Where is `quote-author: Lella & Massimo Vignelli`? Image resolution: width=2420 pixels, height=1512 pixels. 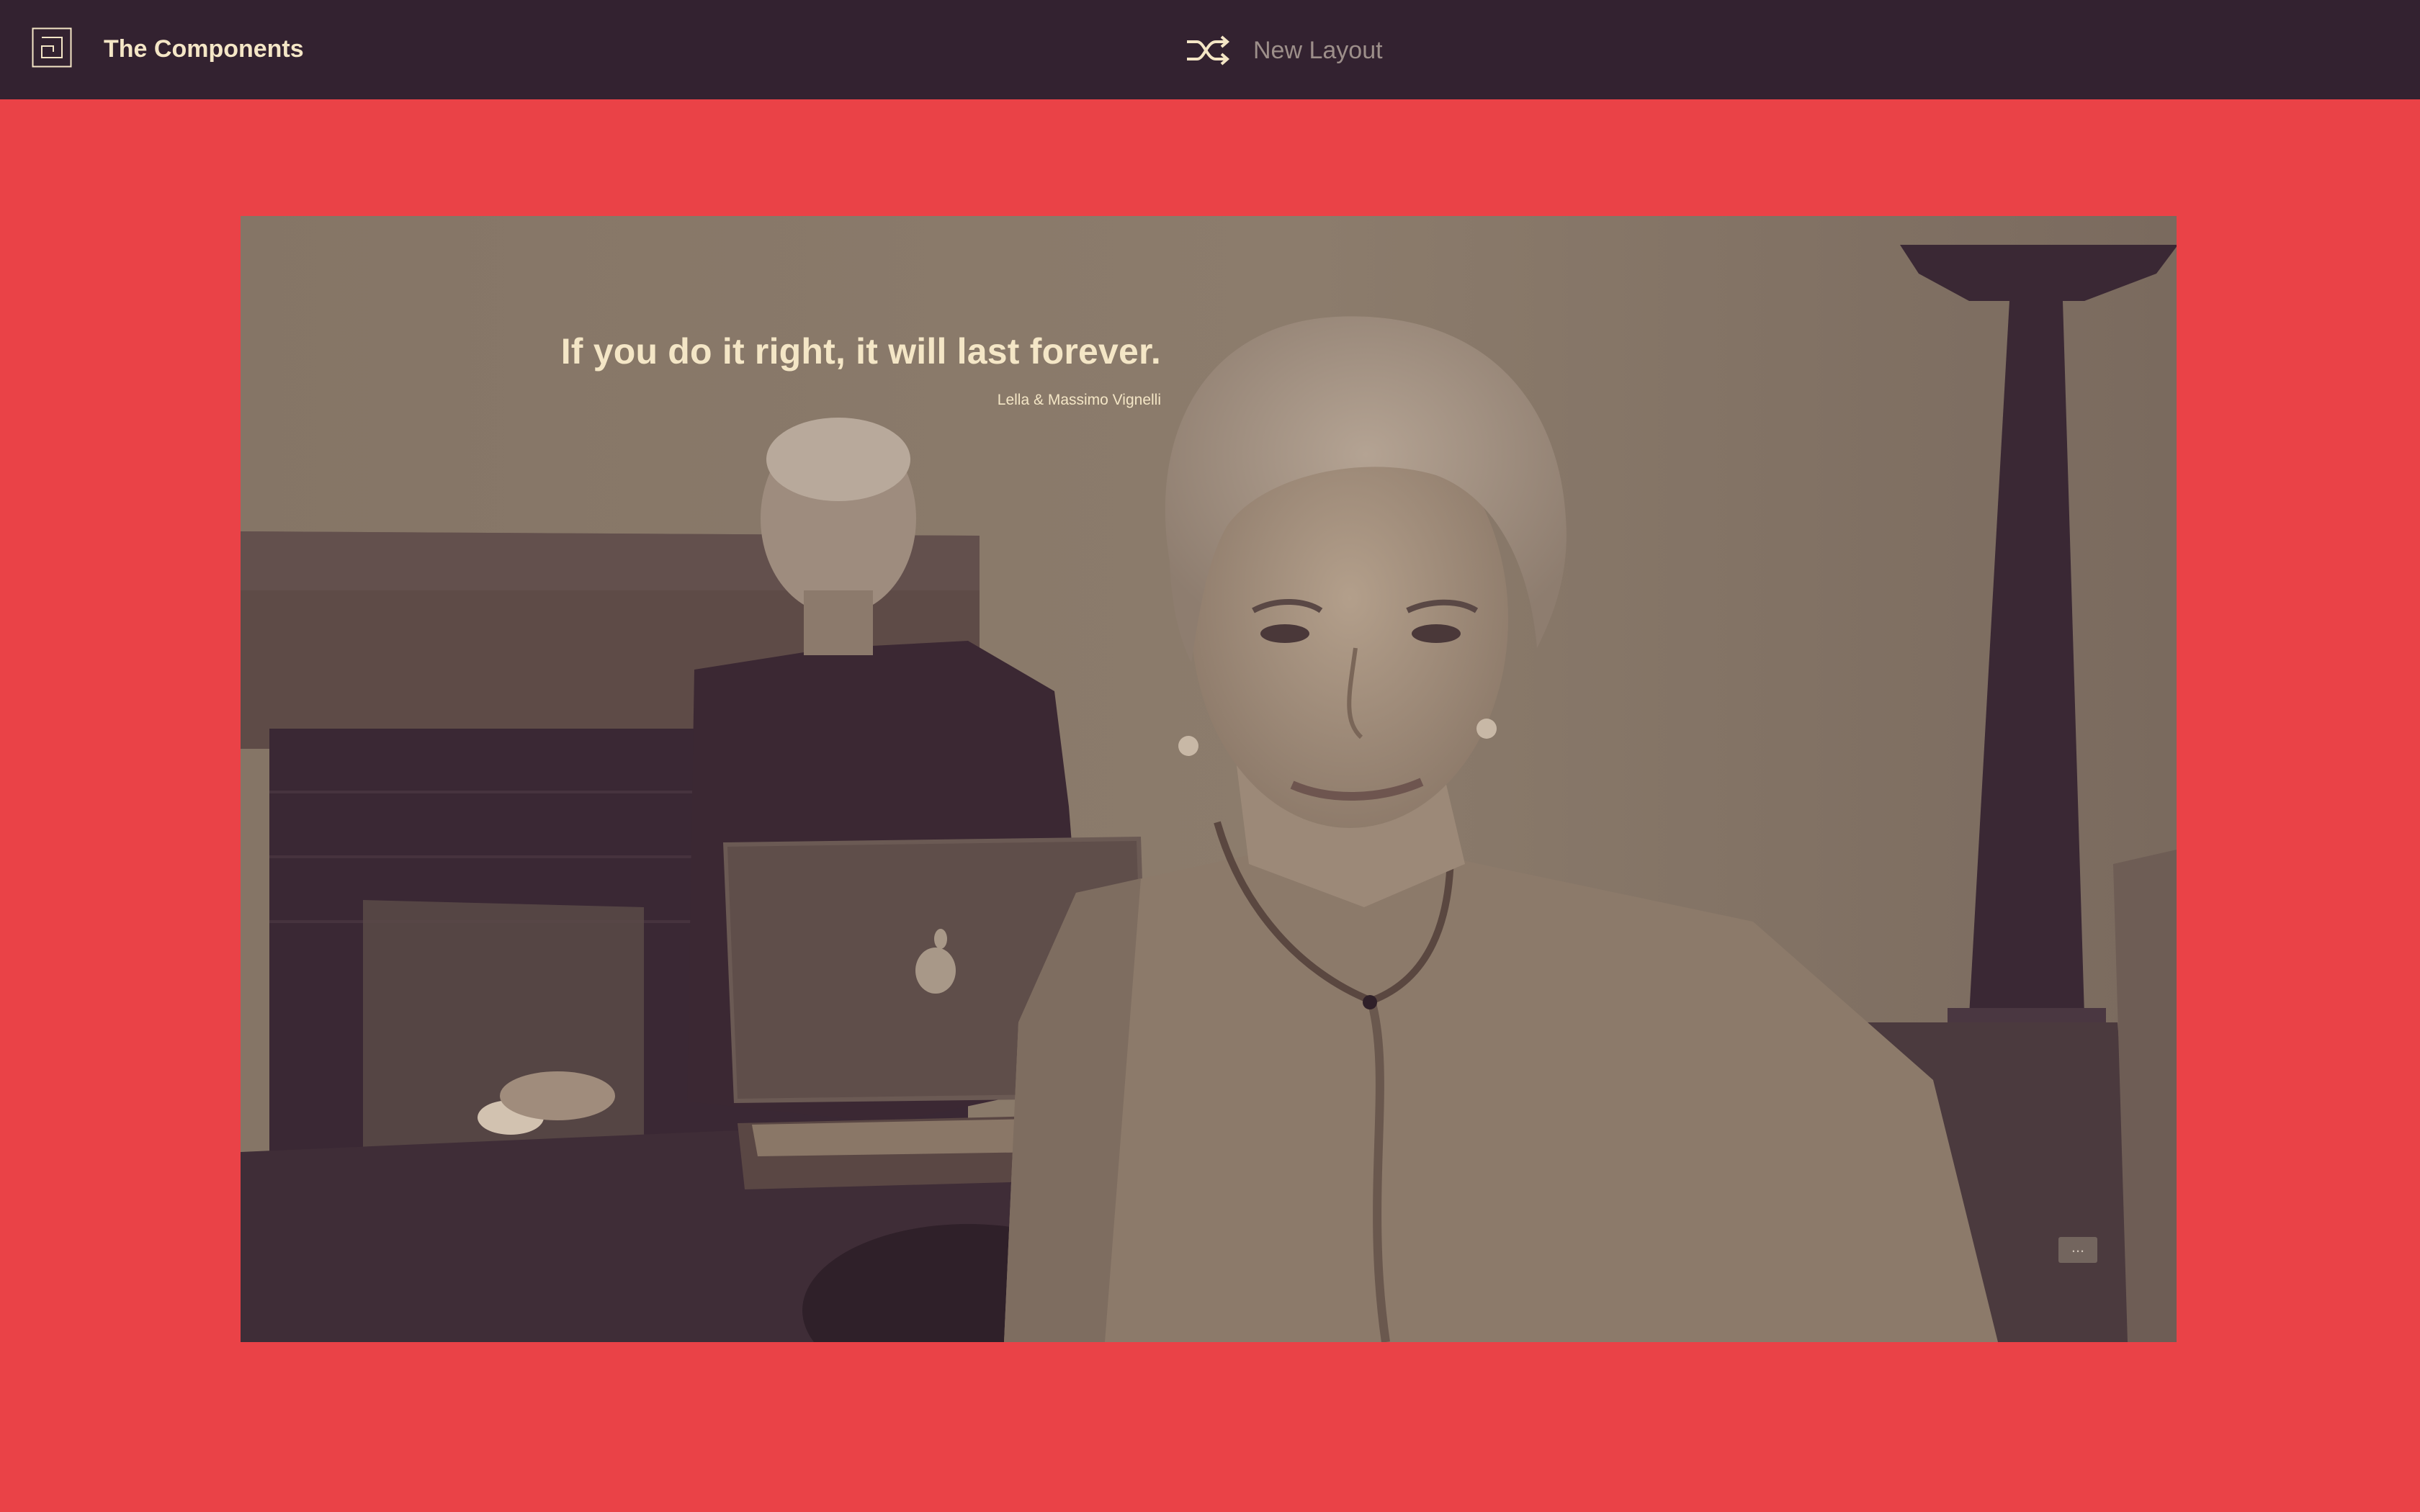
quote-author: Lella & Massimo Vignelli is located at coordinates (1079, 400).